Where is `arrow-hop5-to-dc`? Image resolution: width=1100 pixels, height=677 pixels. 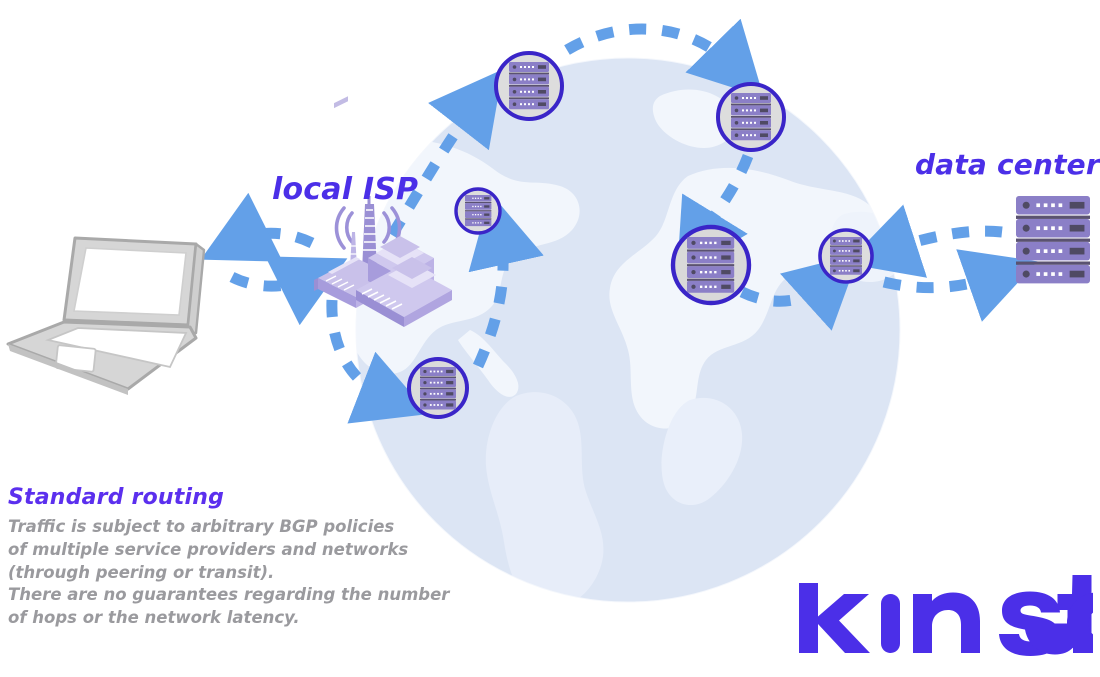 arrow-hop5-to-dc is located at coordinates (960, 285).